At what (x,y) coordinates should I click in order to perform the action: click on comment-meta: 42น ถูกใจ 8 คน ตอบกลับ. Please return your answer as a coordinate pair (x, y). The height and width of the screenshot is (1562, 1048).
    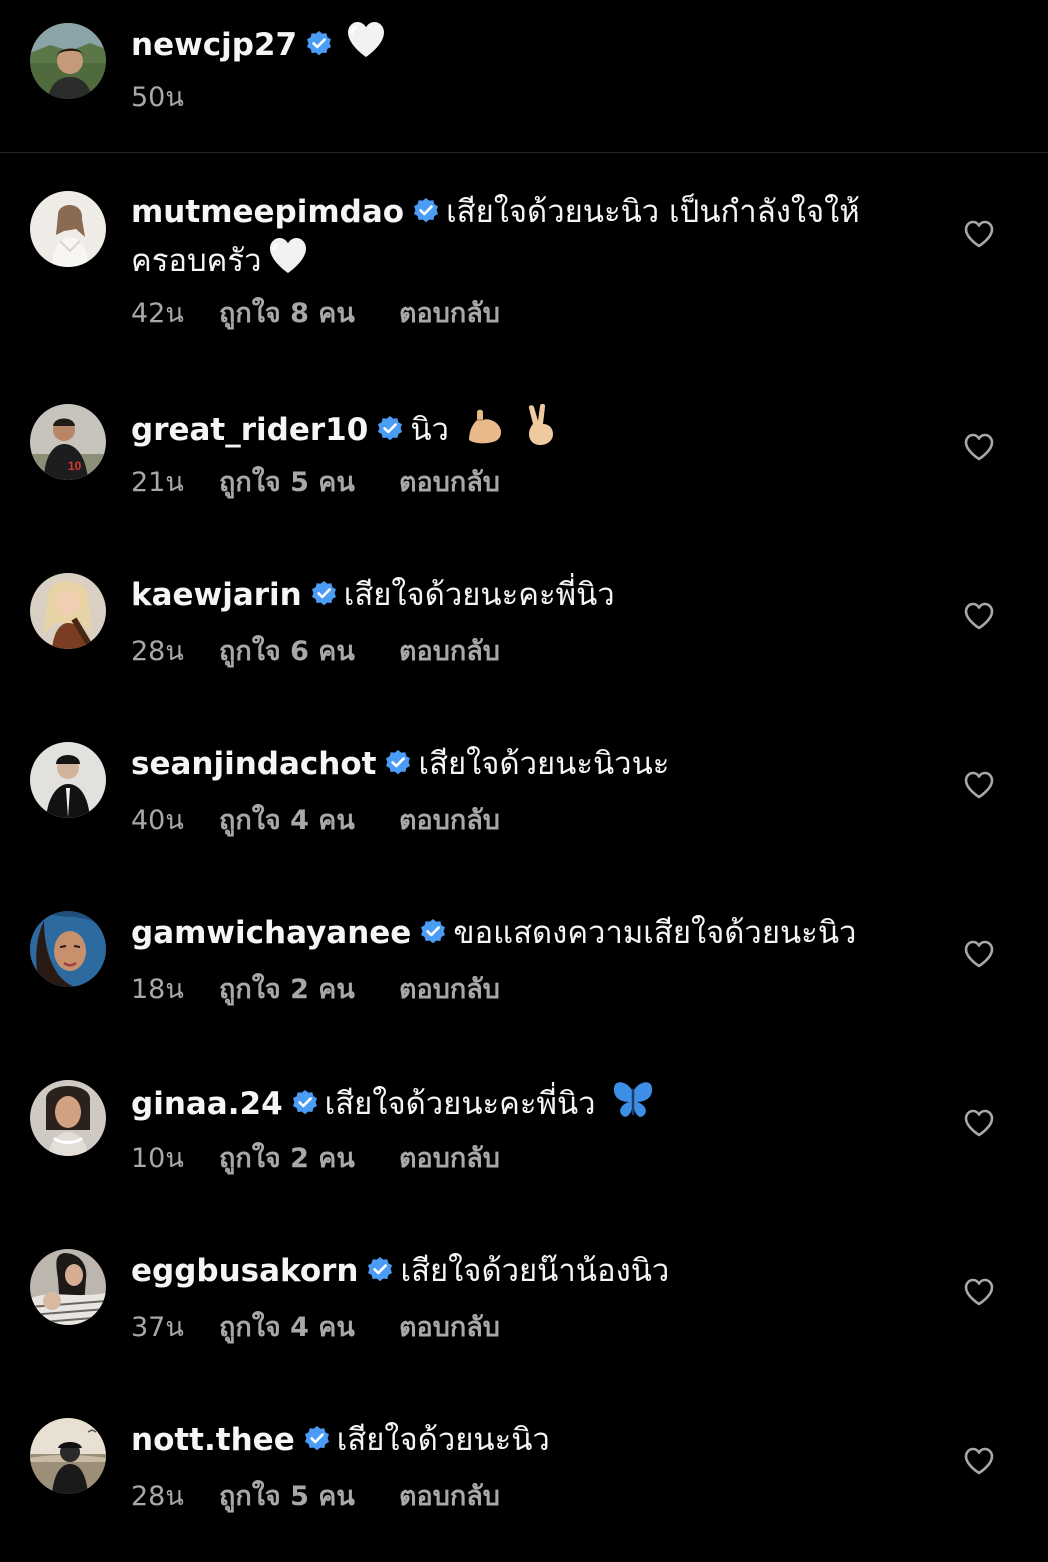
    Looking at the image, I should click on (315, 314).